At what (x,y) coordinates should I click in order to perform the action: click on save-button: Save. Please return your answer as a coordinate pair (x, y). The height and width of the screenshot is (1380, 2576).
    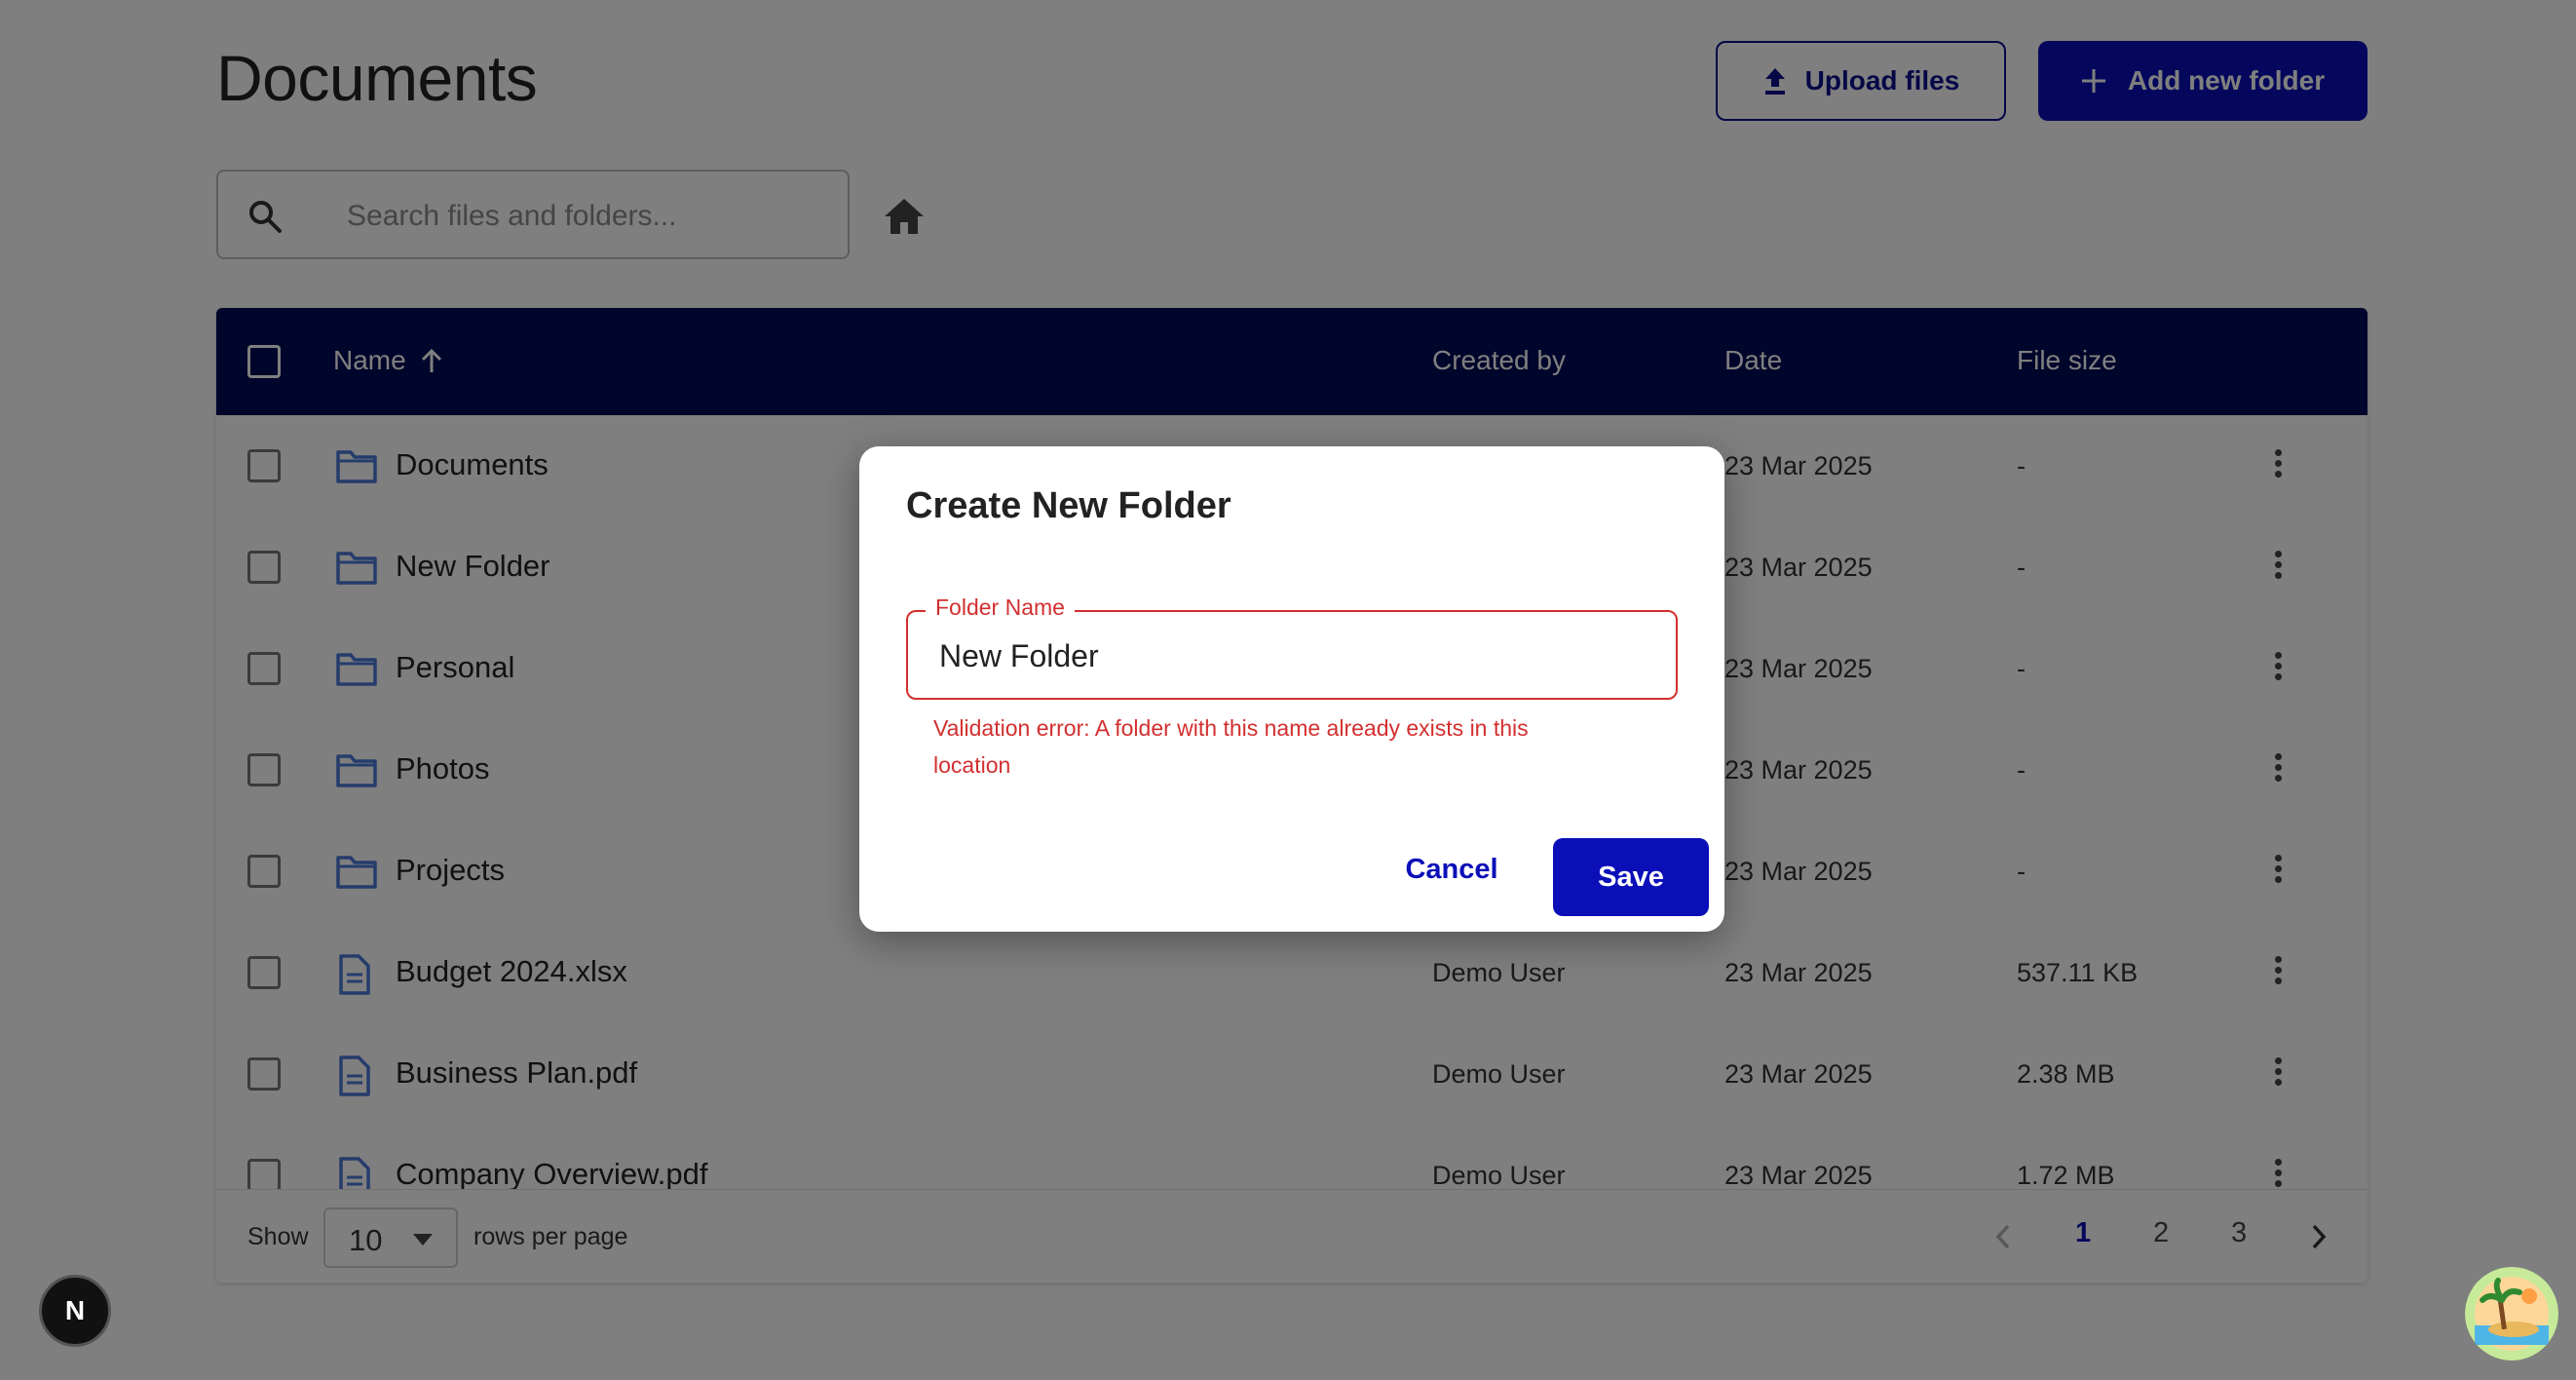
    Looking at the image, I should click on (1631, 877).